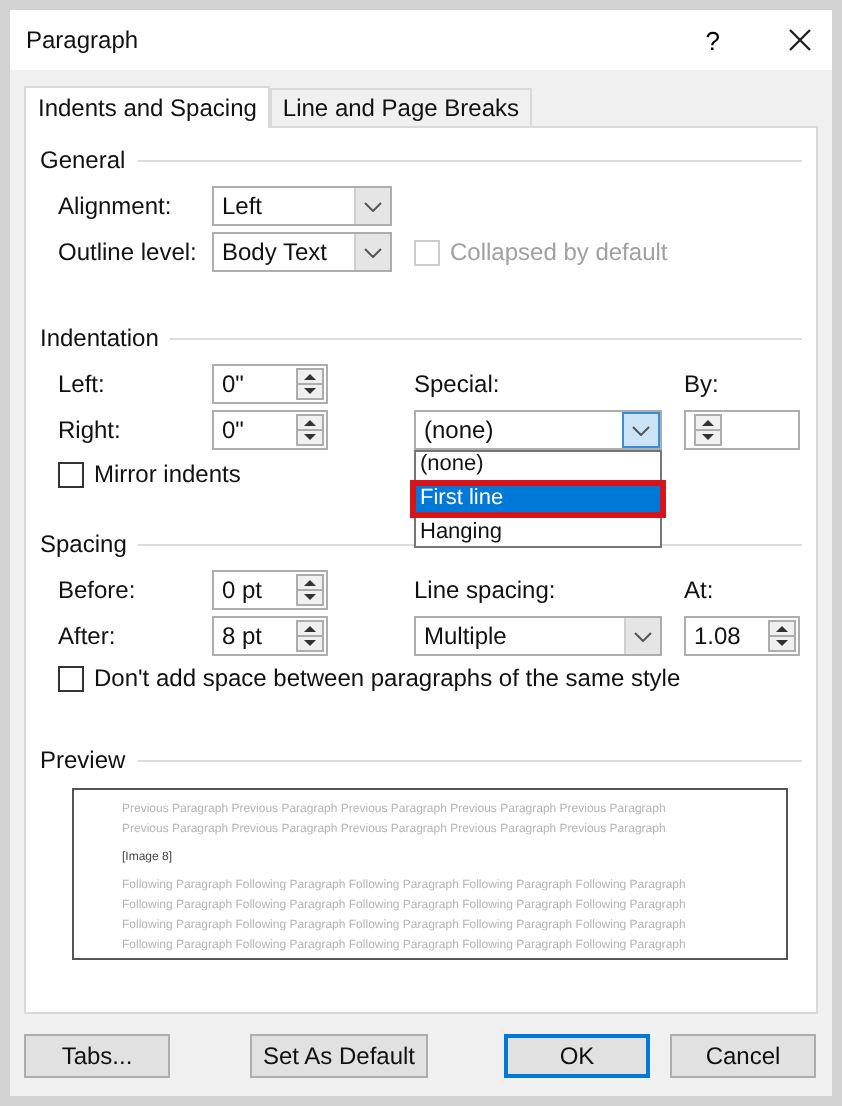 The image size is (842, 1106). Describe the element at coordinates (538, 430) in the screenshot. I see `dropdown: (none)` at that location.